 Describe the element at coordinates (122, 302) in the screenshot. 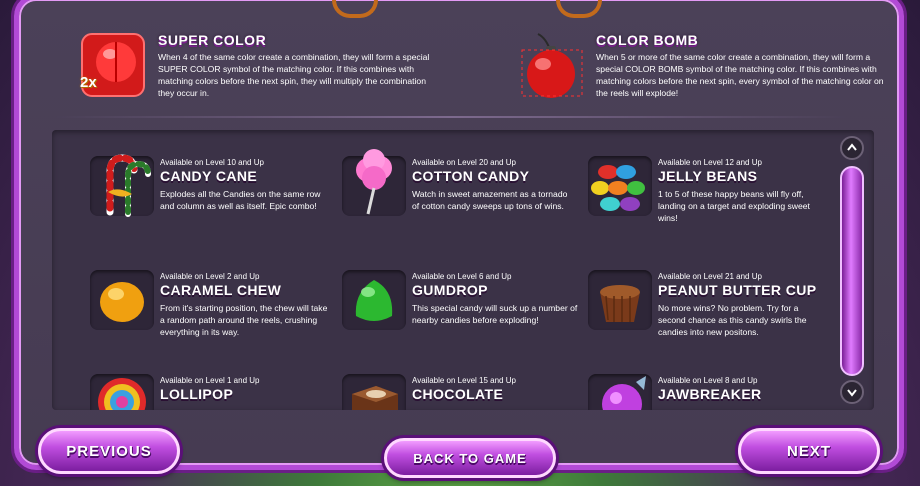

I see `caramel-chew-icon` at that location.